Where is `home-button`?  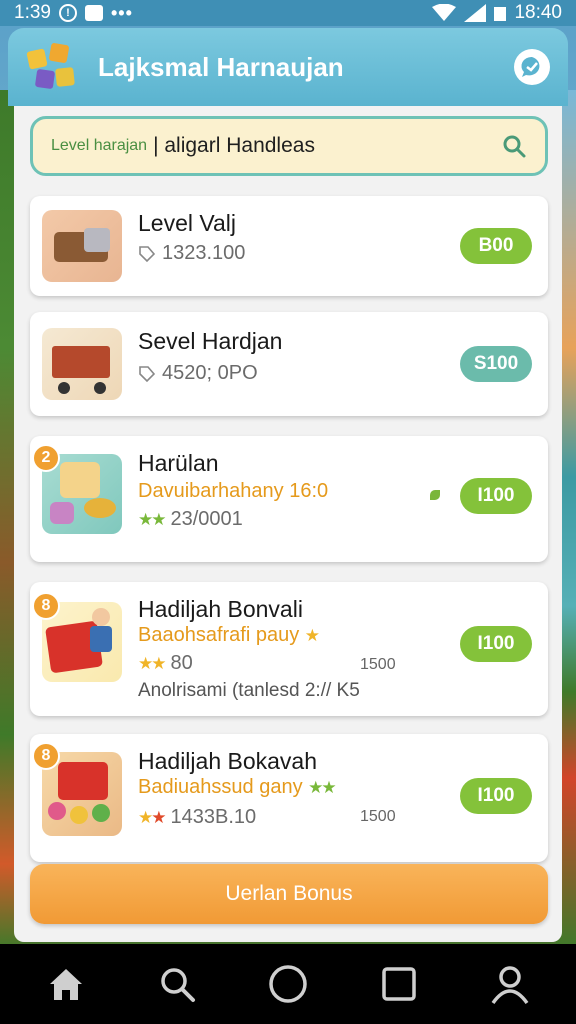
home-button is located at coordinates (66, 984).